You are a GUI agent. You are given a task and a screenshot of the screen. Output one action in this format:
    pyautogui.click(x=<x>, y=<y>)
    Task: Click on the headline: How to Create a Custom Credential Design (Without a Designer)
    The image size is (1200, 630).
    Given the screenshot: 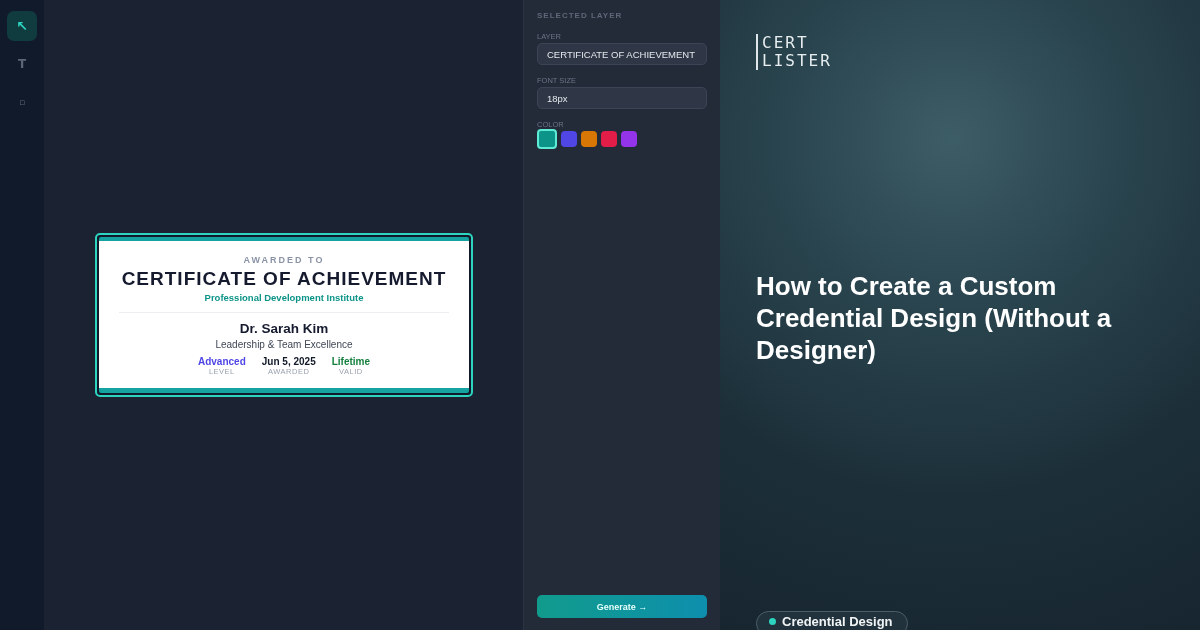 What is the action you would take?
    pyautogui.click(x=934, y=318)
    